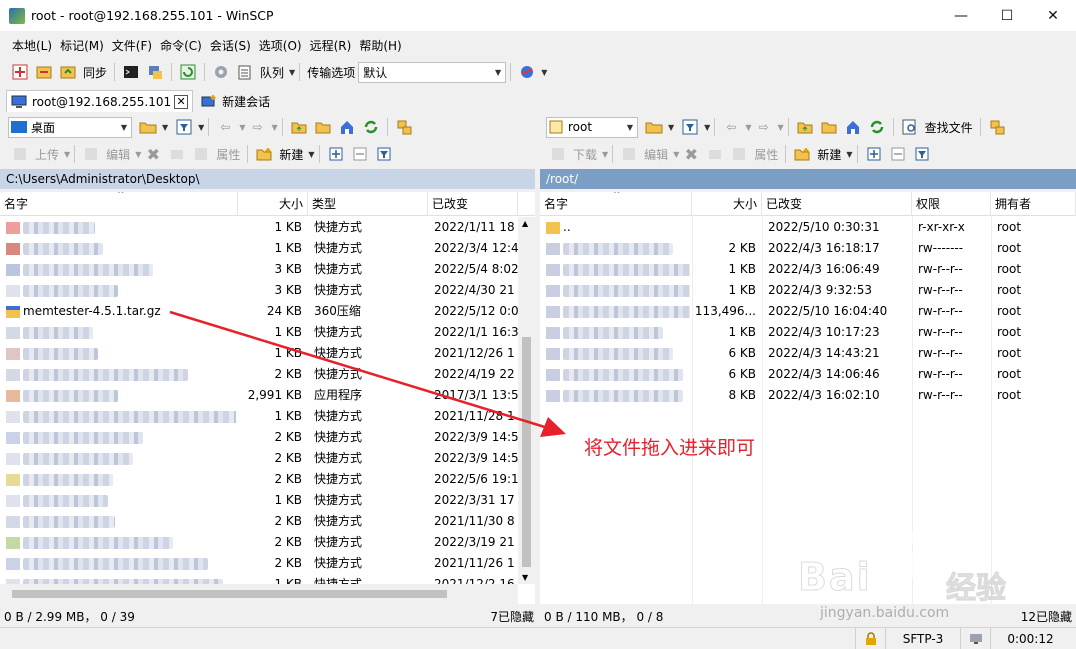 This screenshot has width=1076, height=649. I want to click on synchronize-browse-icon, so click(44, 72).